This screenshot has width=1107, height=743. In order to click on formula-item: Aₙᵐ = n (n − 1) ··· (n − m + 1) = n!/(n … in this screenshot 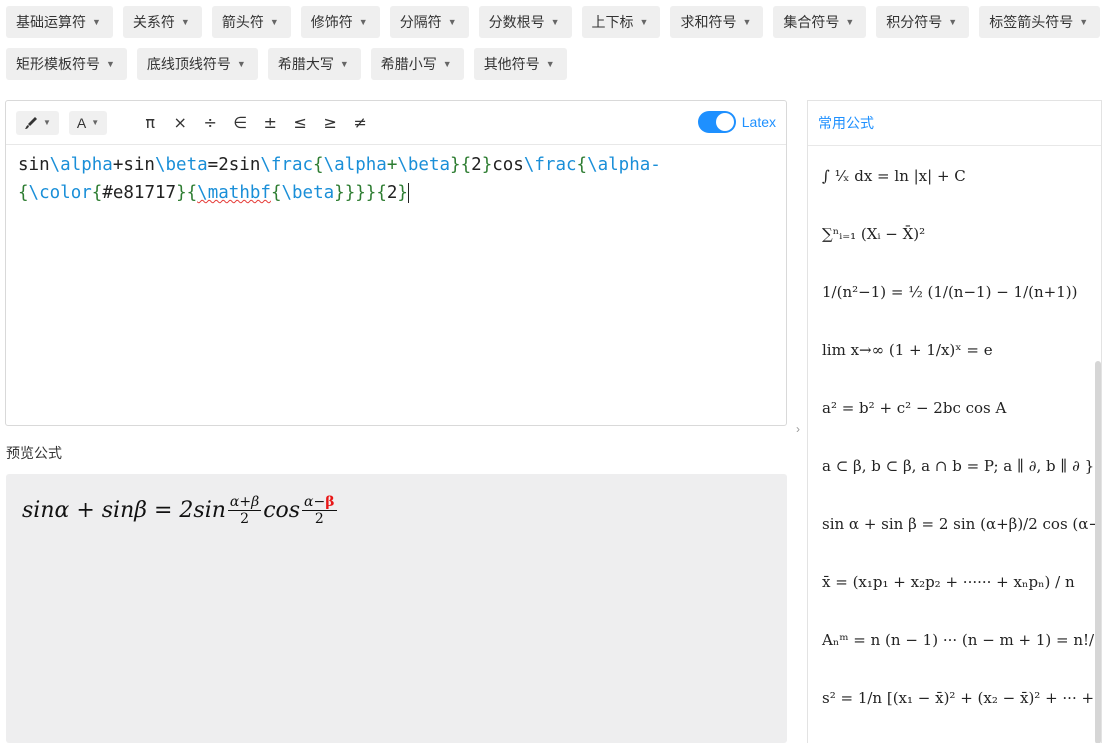, I will do `click(953, 640)`.